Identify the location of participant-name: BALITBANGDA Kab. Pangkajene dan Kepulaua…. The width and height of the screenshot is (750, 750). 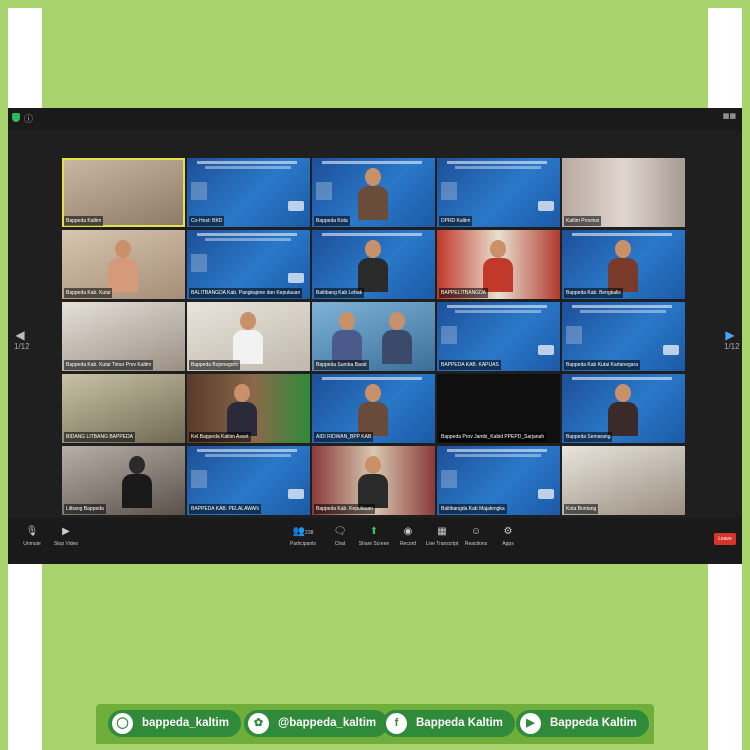
(246, 293).